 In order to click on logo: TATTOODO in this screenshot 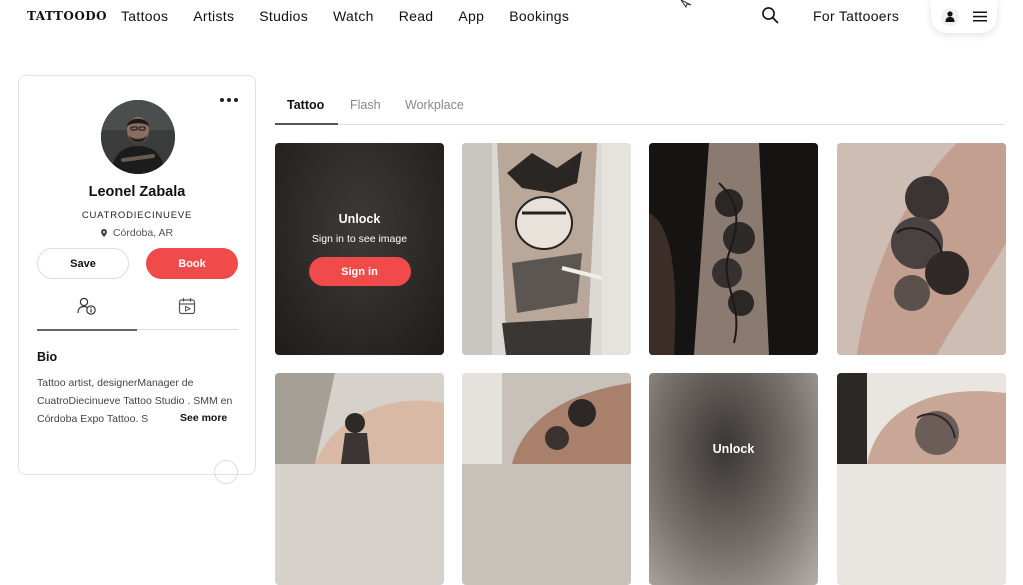, I will do `click(67, 16)`.